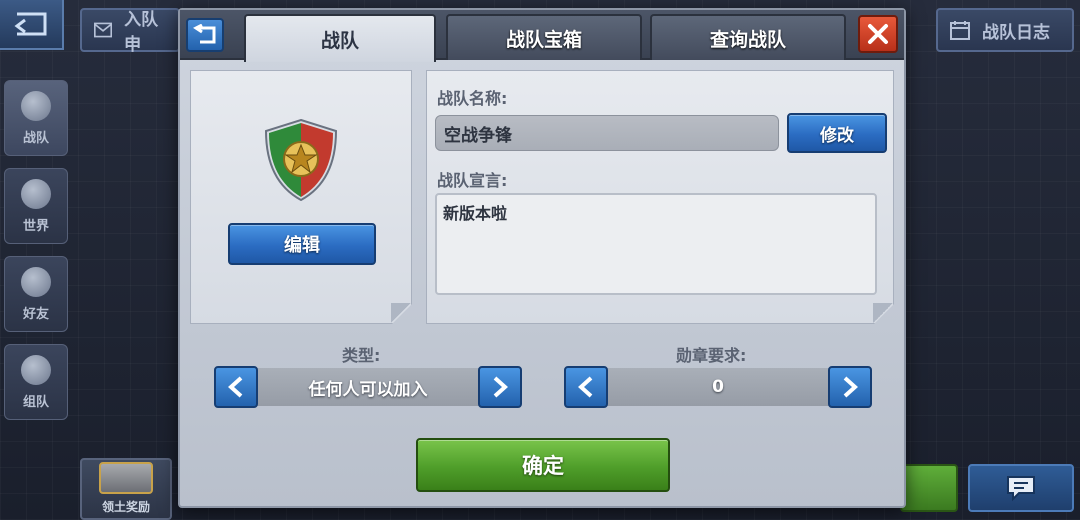 Image resolution: width=1080 pixels, height=520 pixels. What do you see at coordinates (656, 244) in the screenshot?
I see `team-declaration-field: 新版本啦` at bounding box center [656, 244].